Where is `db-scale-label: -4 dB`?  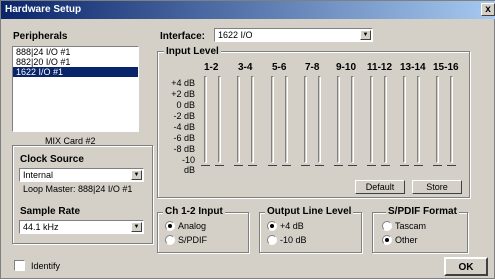 db-scale-label: -4 dB is located at coordinates (184, 127).